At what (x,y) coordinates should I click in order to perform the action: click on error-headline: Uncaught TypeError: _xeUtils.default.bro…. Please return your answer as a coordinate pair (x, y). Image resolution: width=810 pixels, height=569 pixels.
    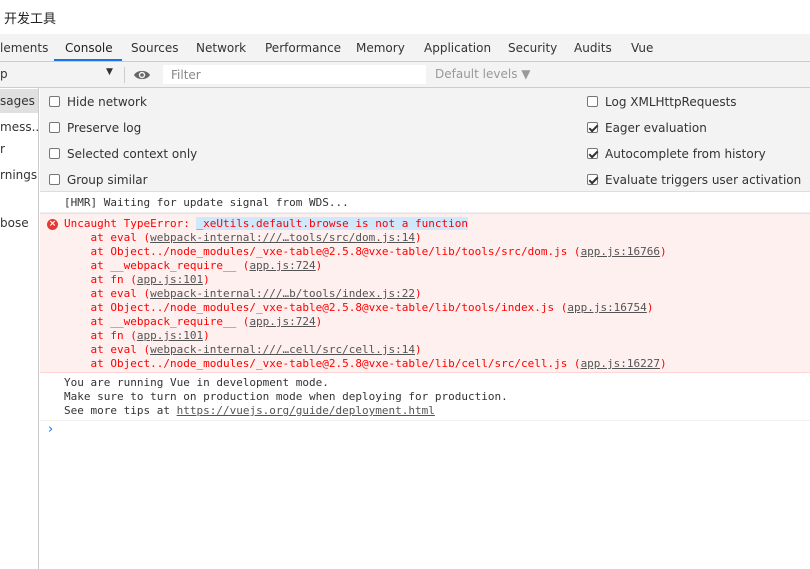
    Looking at the image, I should click on (266, 224).